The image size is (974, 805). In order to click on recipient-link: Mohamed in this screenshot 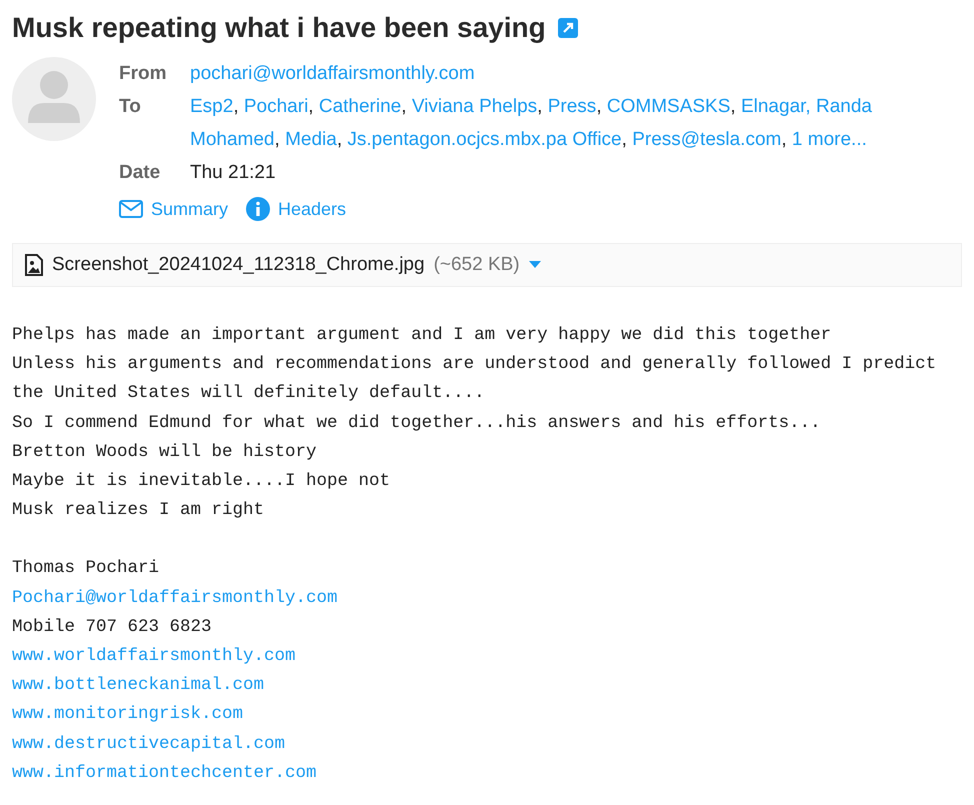, I will do `click(232, 139)`.